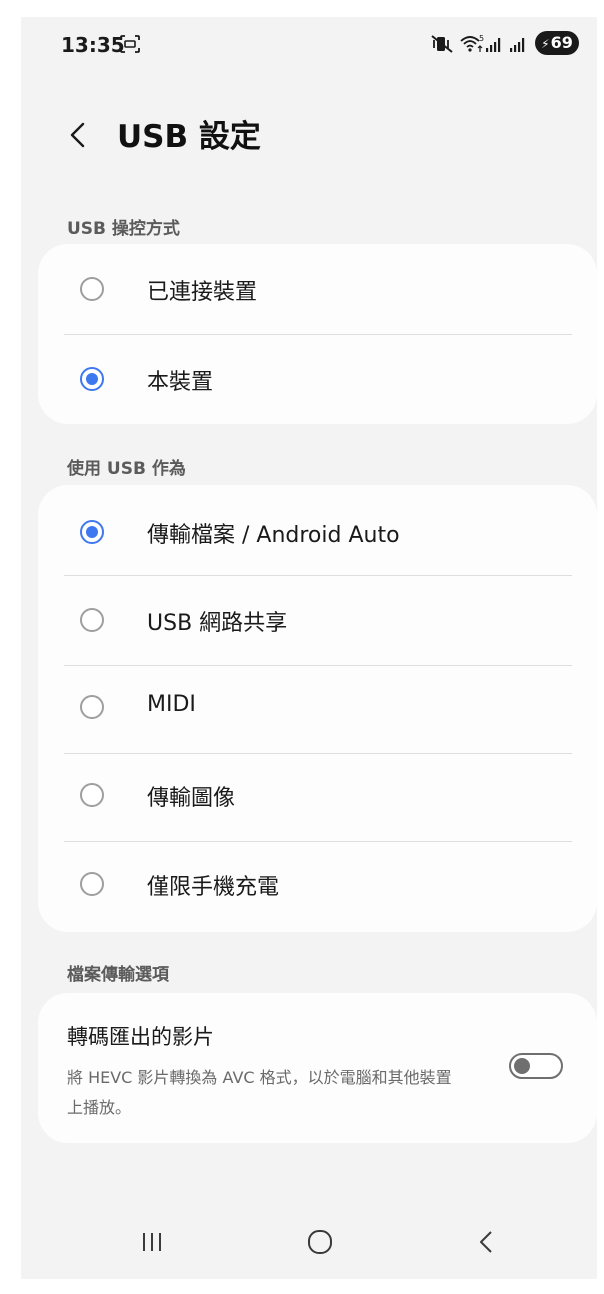 This screenshot has height=1294, width=604. What do you see at coordinates (130, 46) in the screenshot?
I see `screenshot-icon` at bounding box center [130, 46].